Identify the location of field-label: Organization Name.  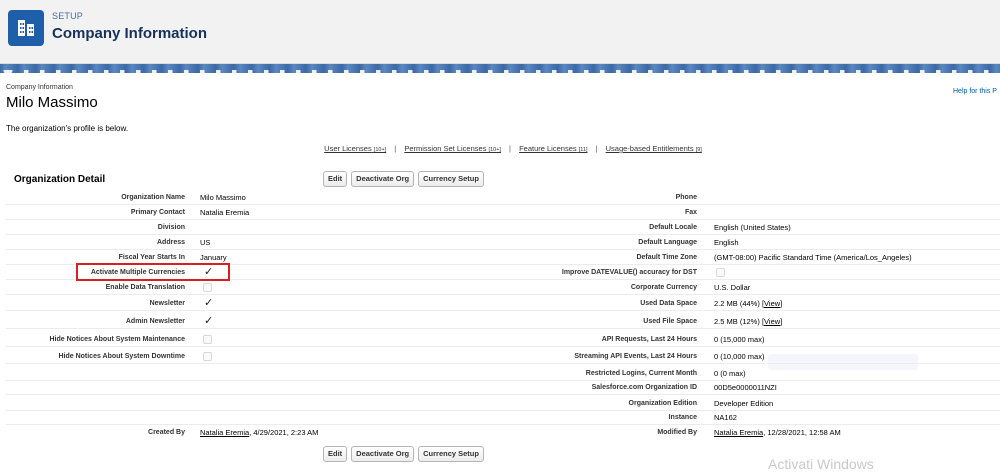
(153, 197).